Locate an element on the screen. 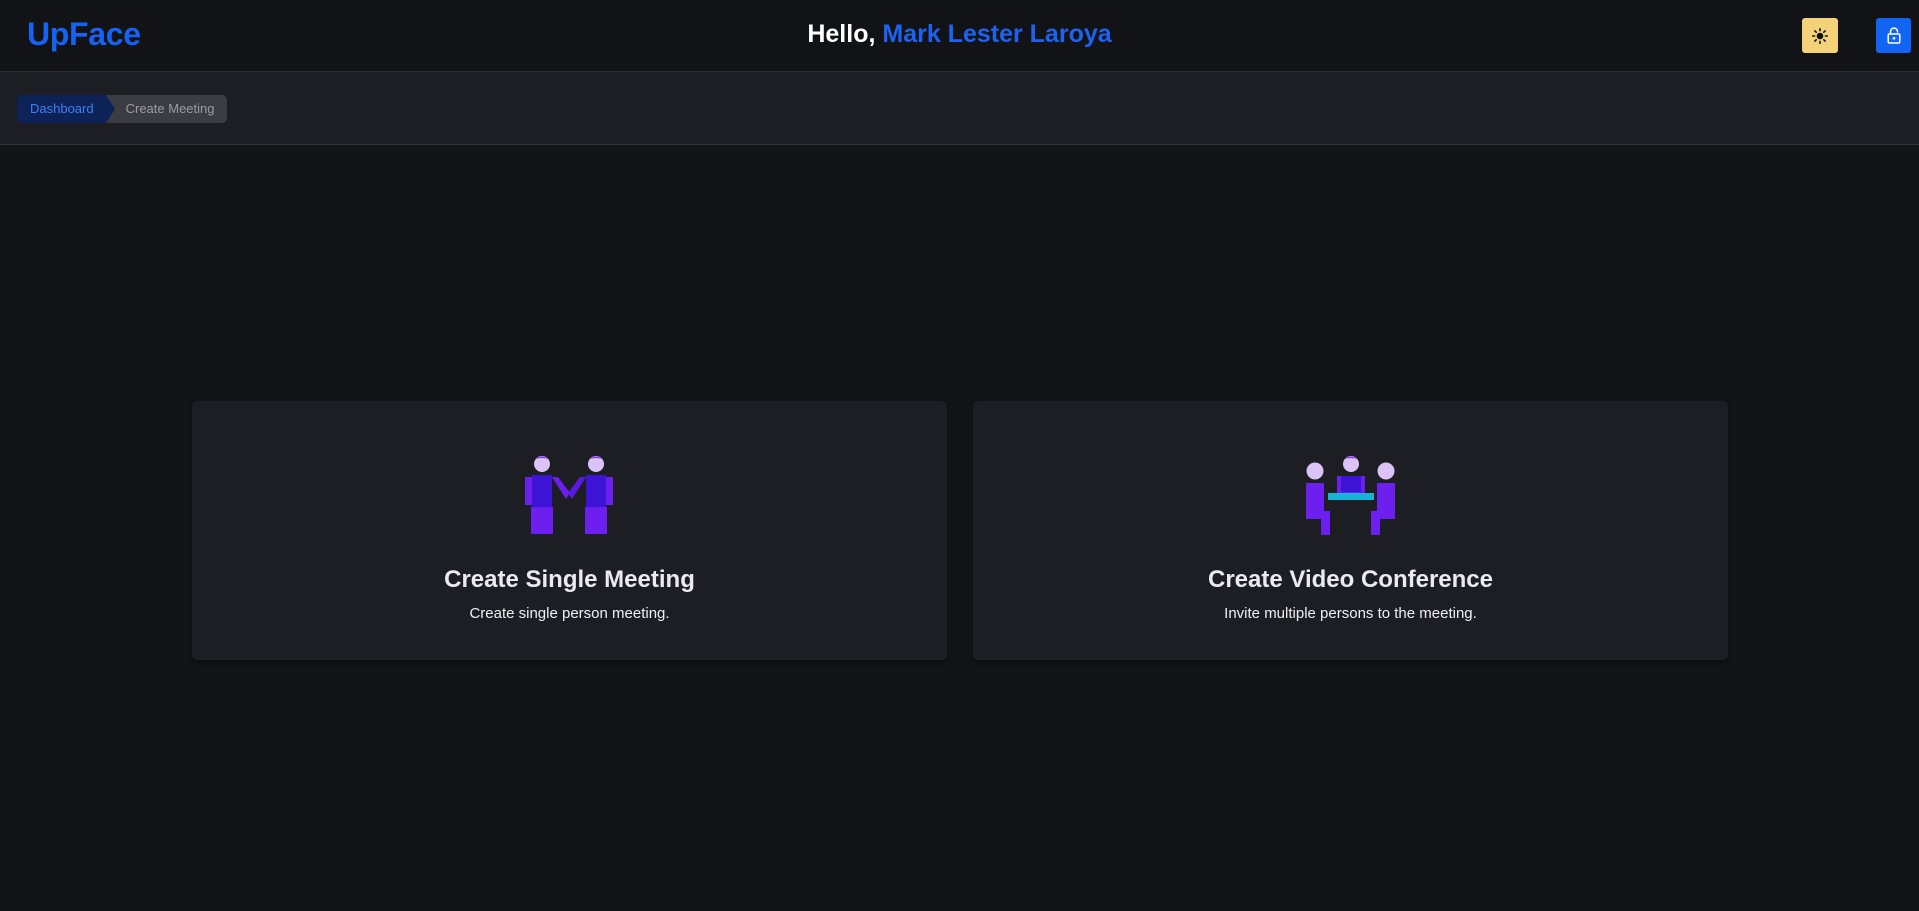  lock-icon is located at coordinates (1893, 35).